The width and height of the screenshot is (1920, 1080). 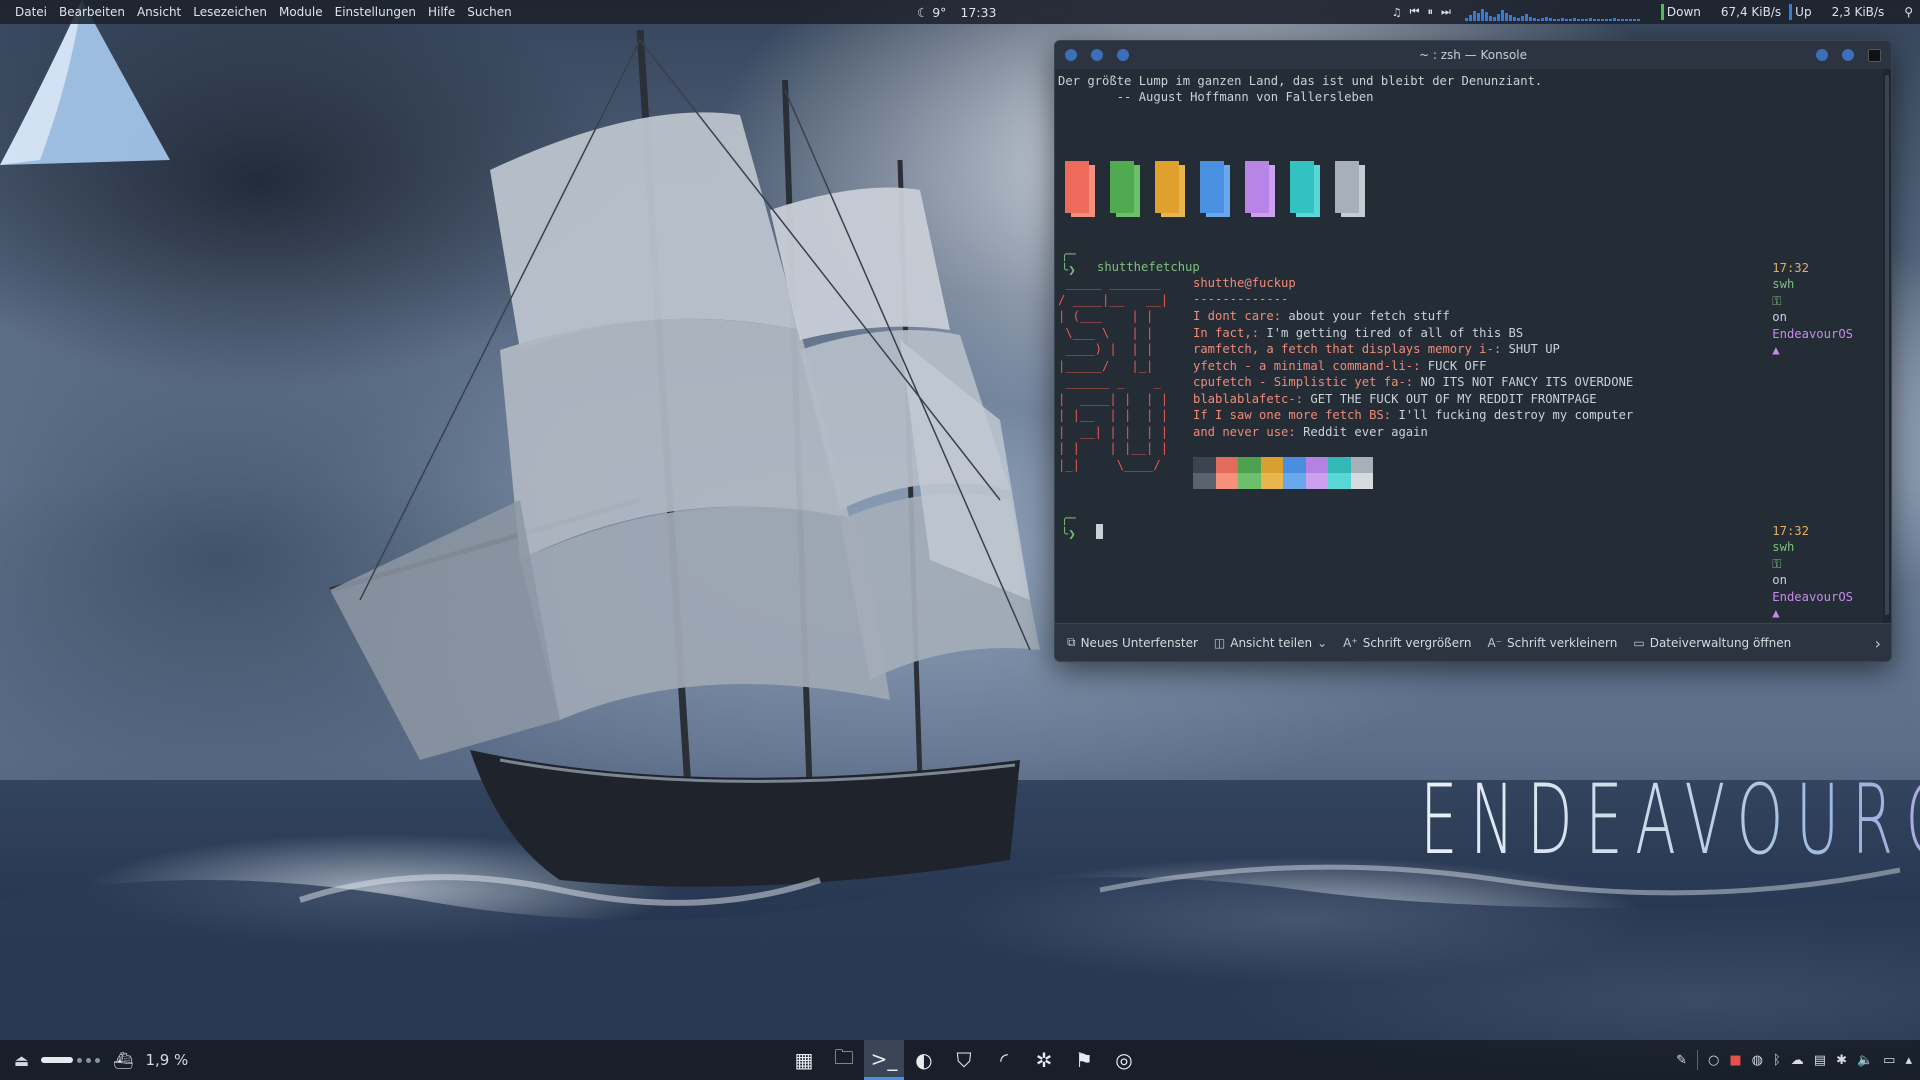 What do you see at coordinates (1878, 642) in the screenshot?
I see `chevron-right-icon: ›` at bounding box center [1878, 642].